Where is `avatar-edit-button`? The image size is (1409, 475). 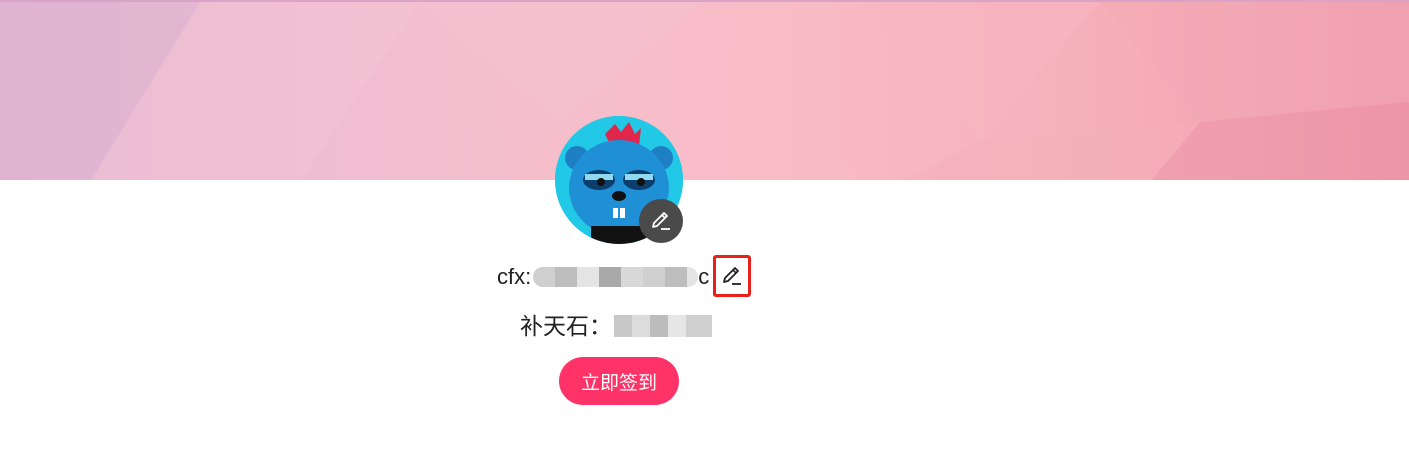
avatar-edit-button is located at coordinates (661, 221).